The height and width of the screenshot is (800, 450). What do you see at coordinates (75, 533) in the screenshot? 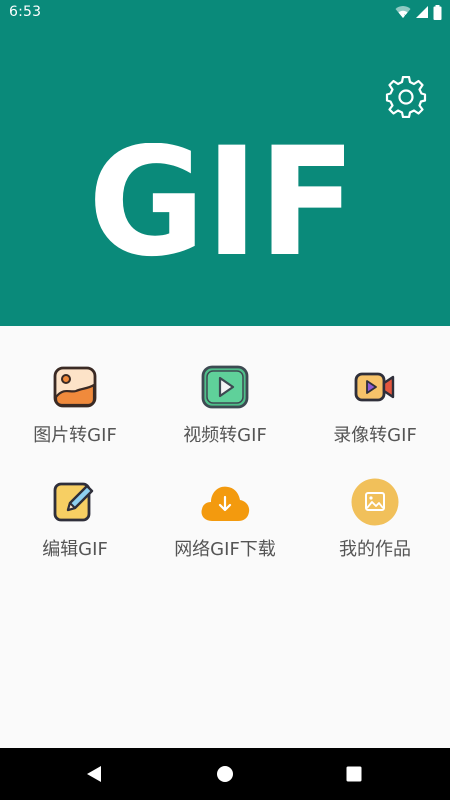
I see `menu-item-edit-gif: 编辑GIF` at bounding box center [75, 533].